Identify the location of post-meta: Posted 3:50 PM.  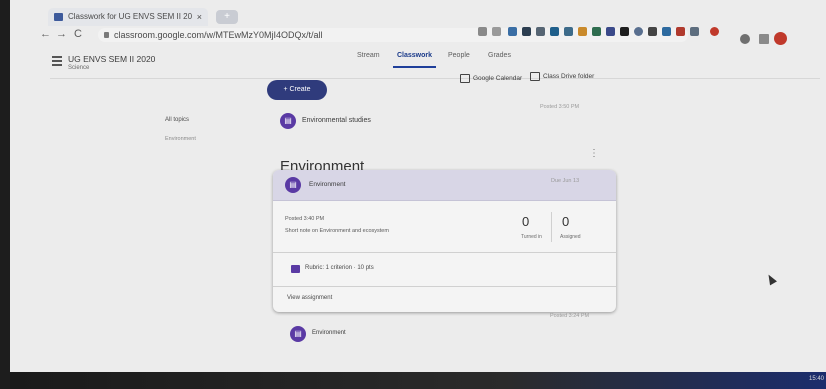
(560, 107).